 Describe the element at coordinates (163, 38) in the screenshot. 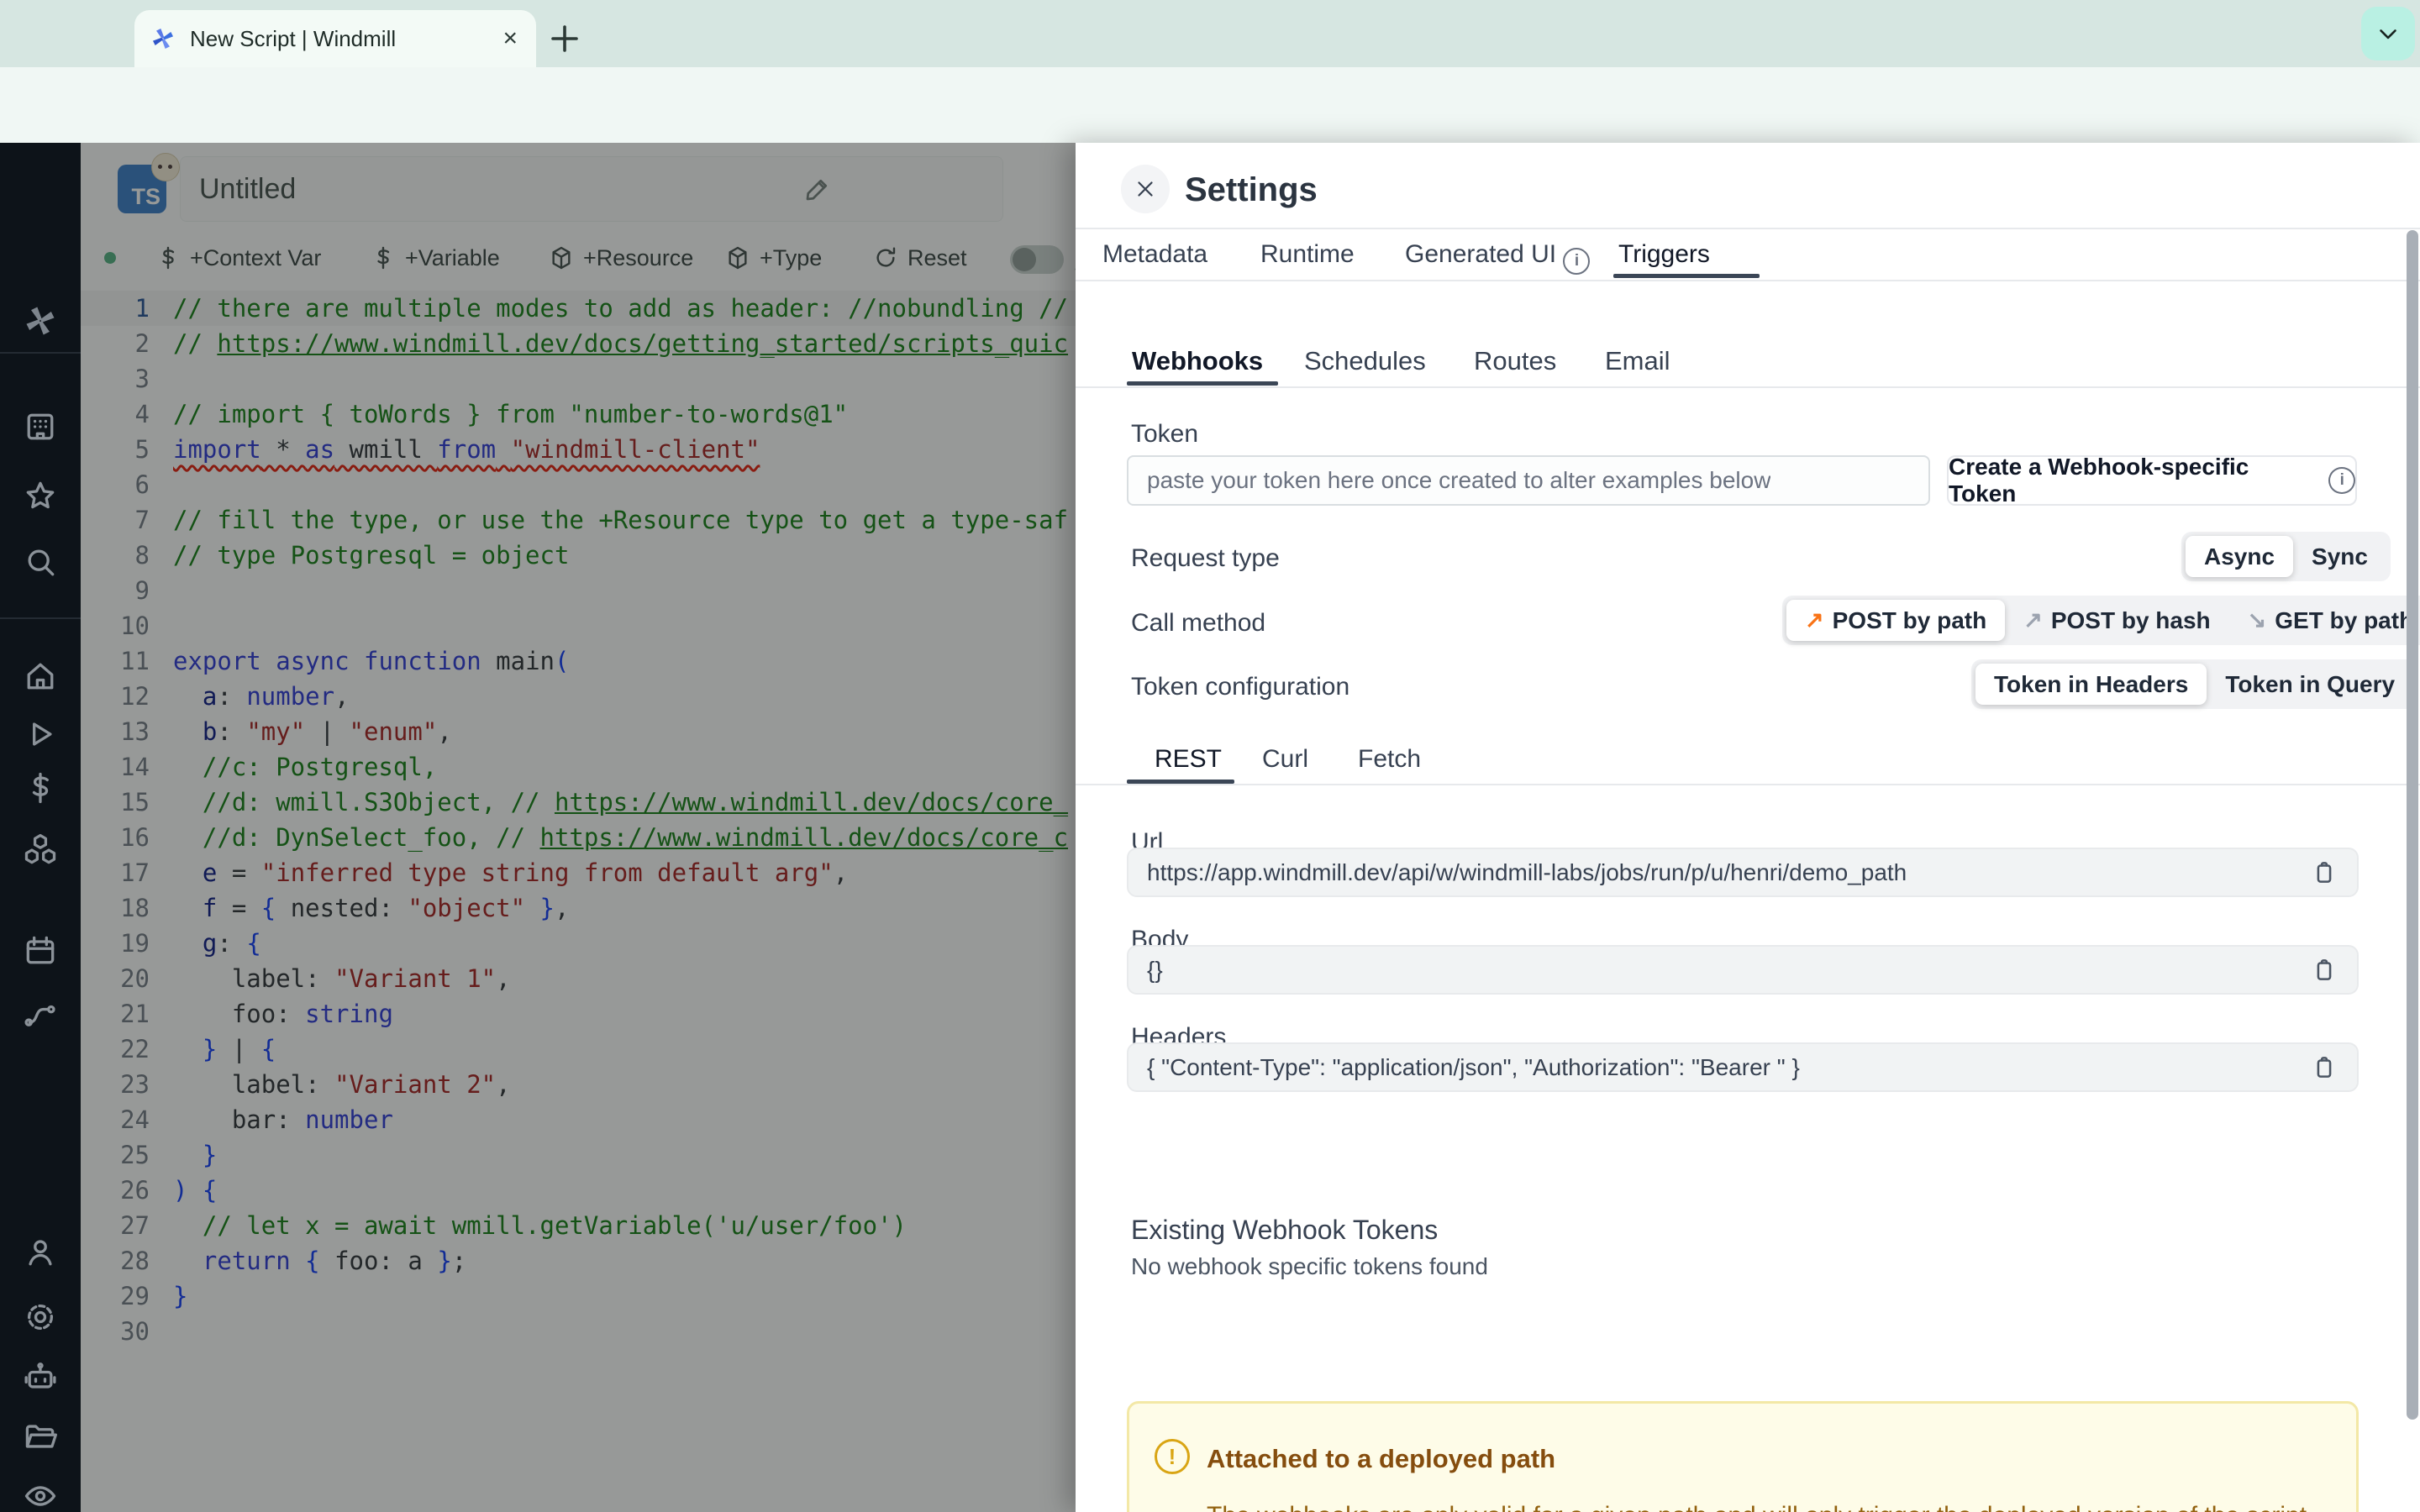

I see `windmill-favicon` at that location.